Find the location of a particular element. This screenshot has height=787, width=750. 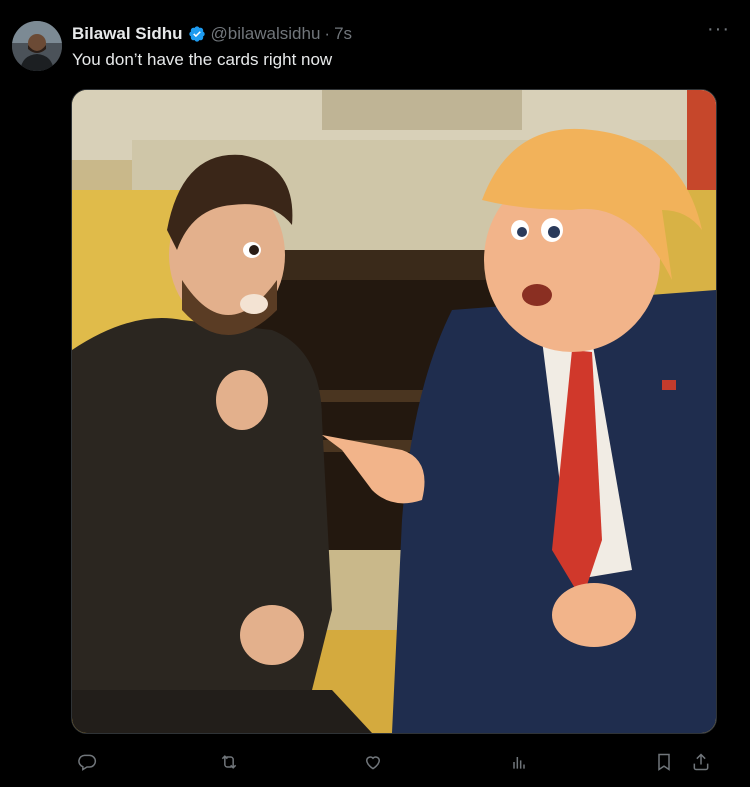

retweet-button is located at coordinates (229, 762).